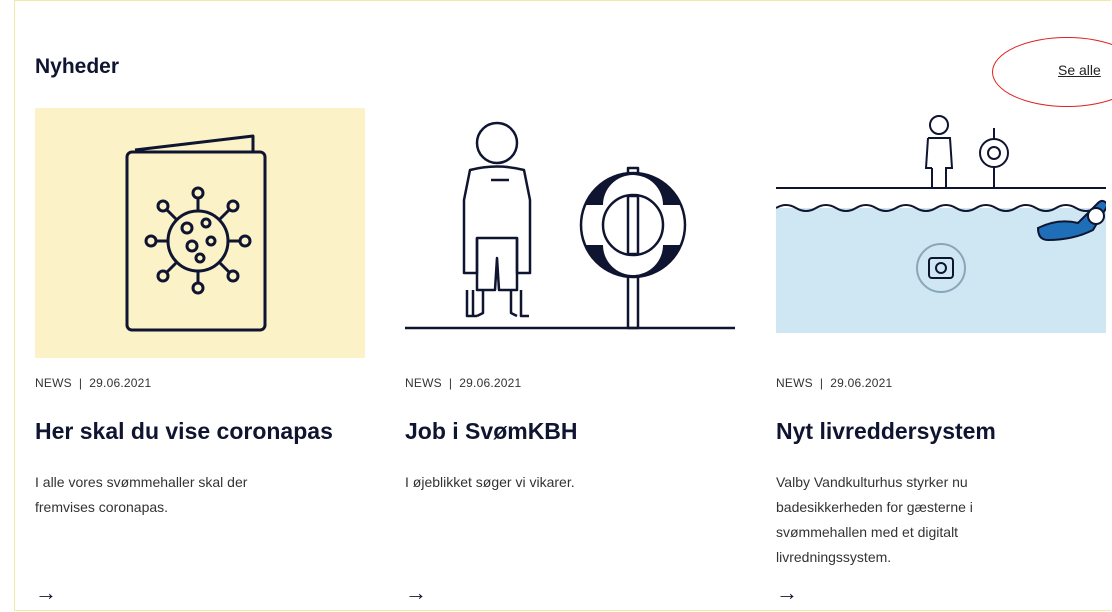 The height and width of the screenshot is (612, 1112). I want to click on section-heading: Nyheder, so click(77, 66).